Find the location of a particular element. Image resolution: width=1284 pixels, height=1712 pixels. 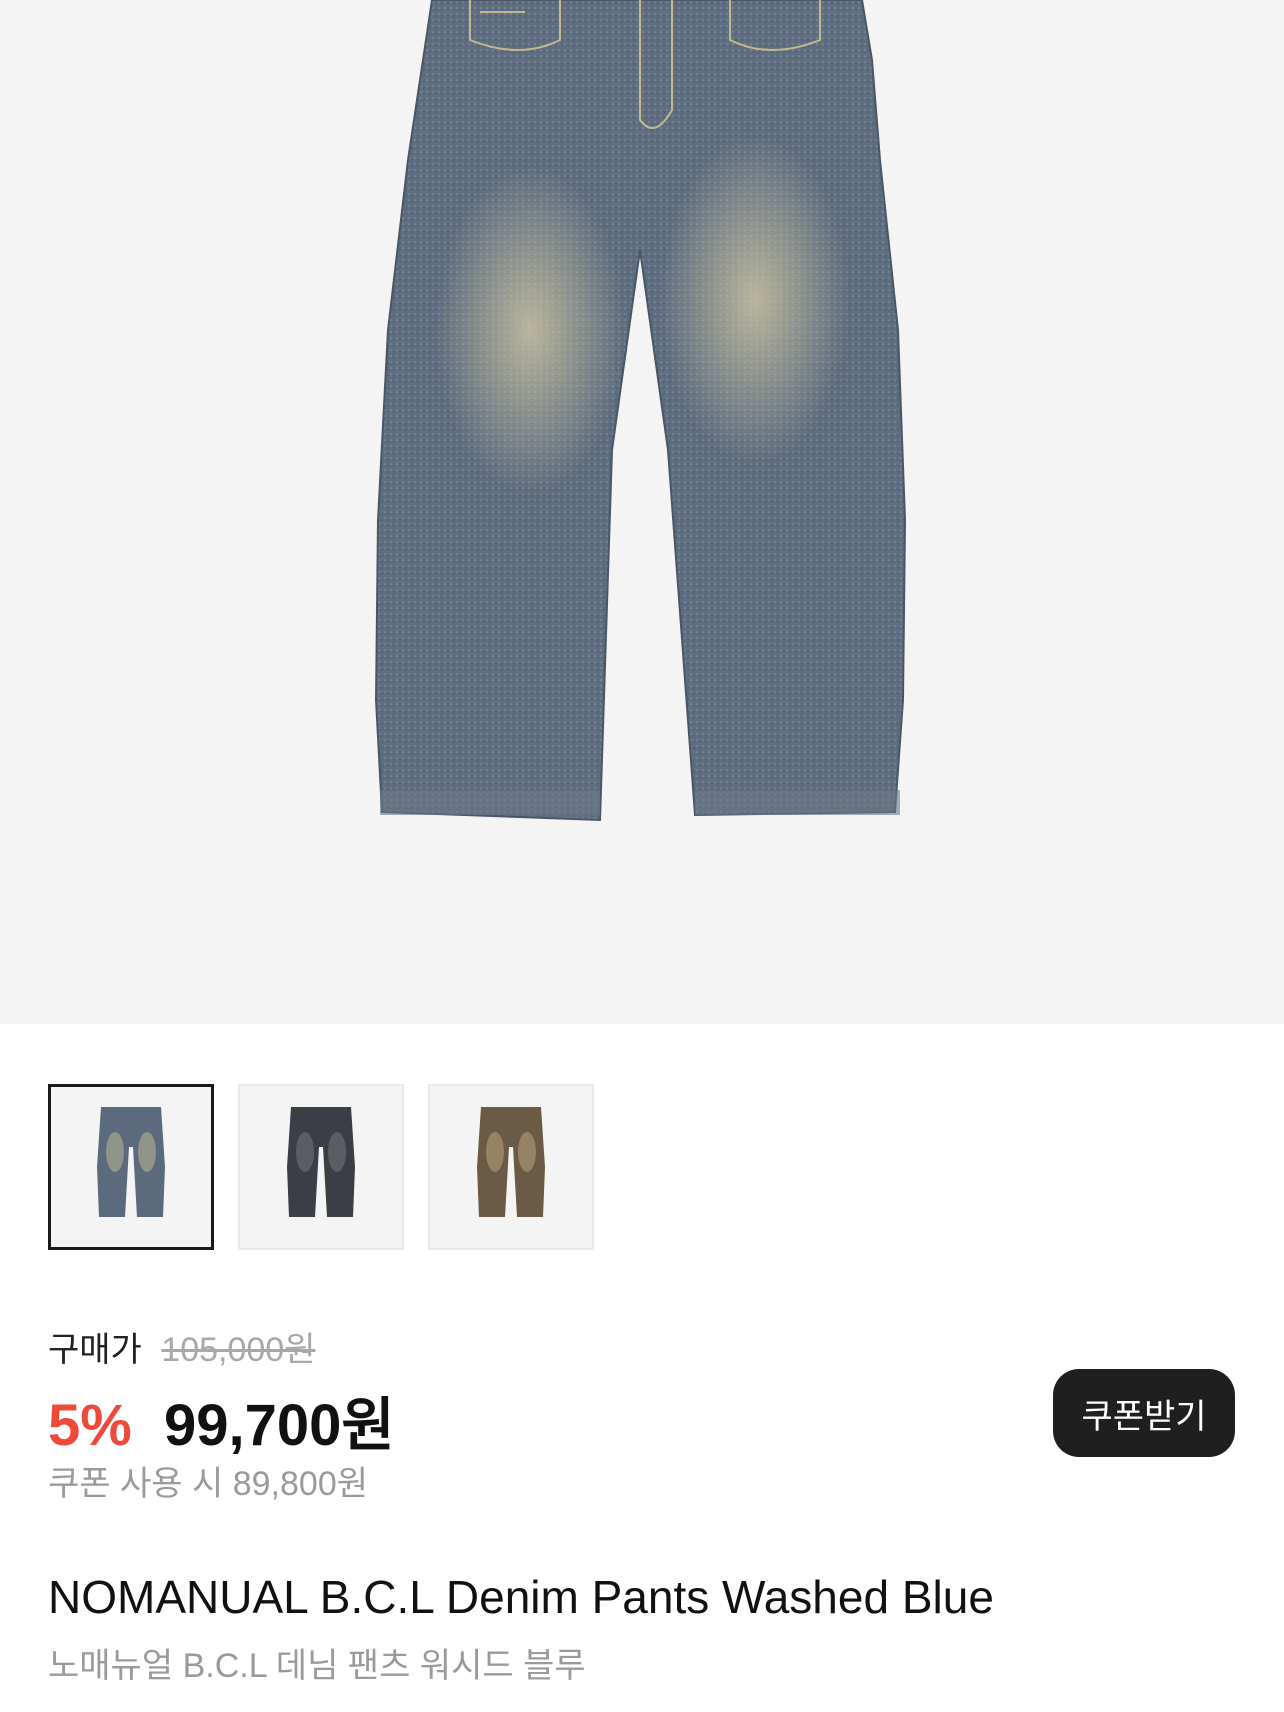

price-label-row: 구매가 105,000원 is located at coordinates (181, 1346).